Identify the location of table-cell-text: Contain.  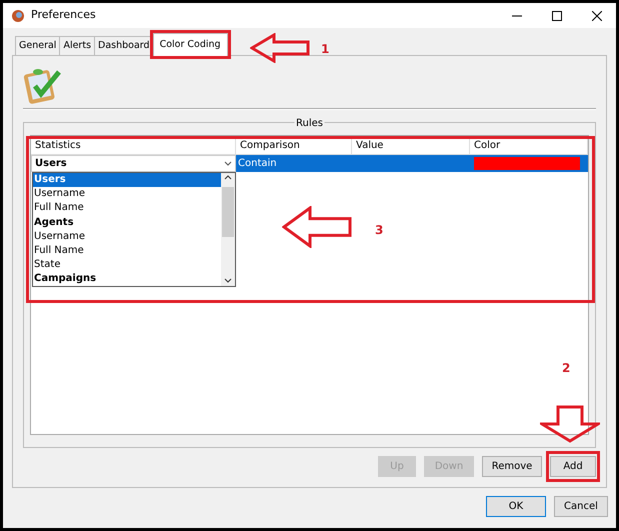
(257, 164).